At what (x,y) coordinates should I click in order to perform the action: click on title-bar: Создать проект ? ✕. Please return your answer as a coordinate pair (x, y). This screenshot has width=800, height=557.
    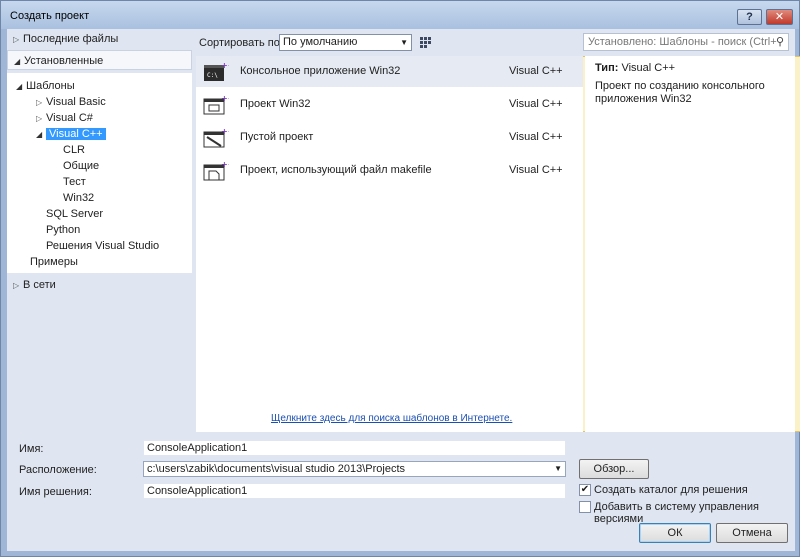
    Looking at the image, I should click on (400, 15).